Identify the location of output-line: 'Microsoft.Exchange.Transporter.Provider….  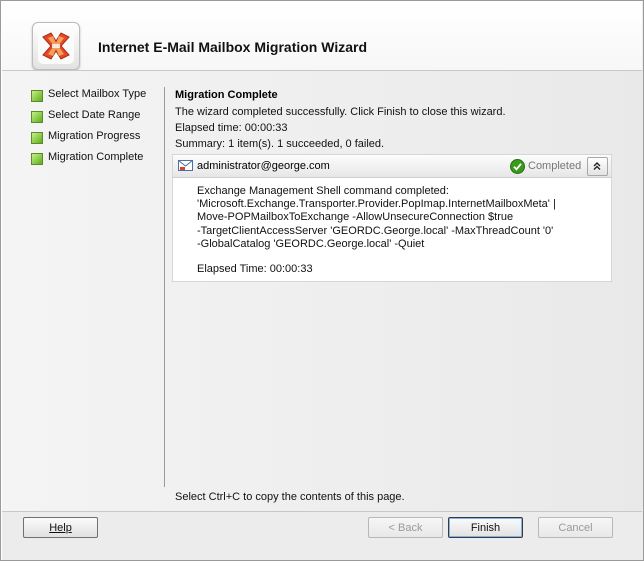
(376, 204).